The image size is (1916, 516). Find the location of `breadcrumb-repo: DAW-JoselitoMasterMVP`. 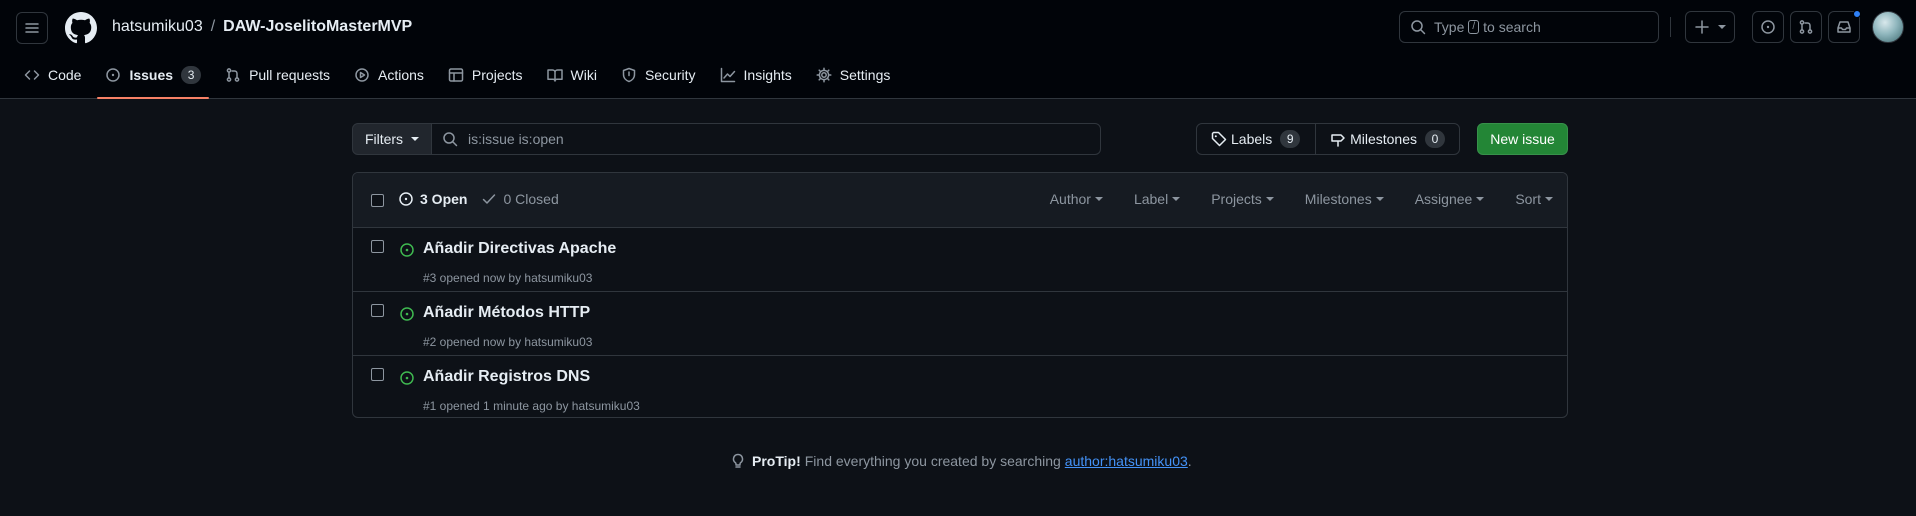

breadcrumb-repo: DAW-JoselitoMasterMVP is located at coordinates (317, 27).